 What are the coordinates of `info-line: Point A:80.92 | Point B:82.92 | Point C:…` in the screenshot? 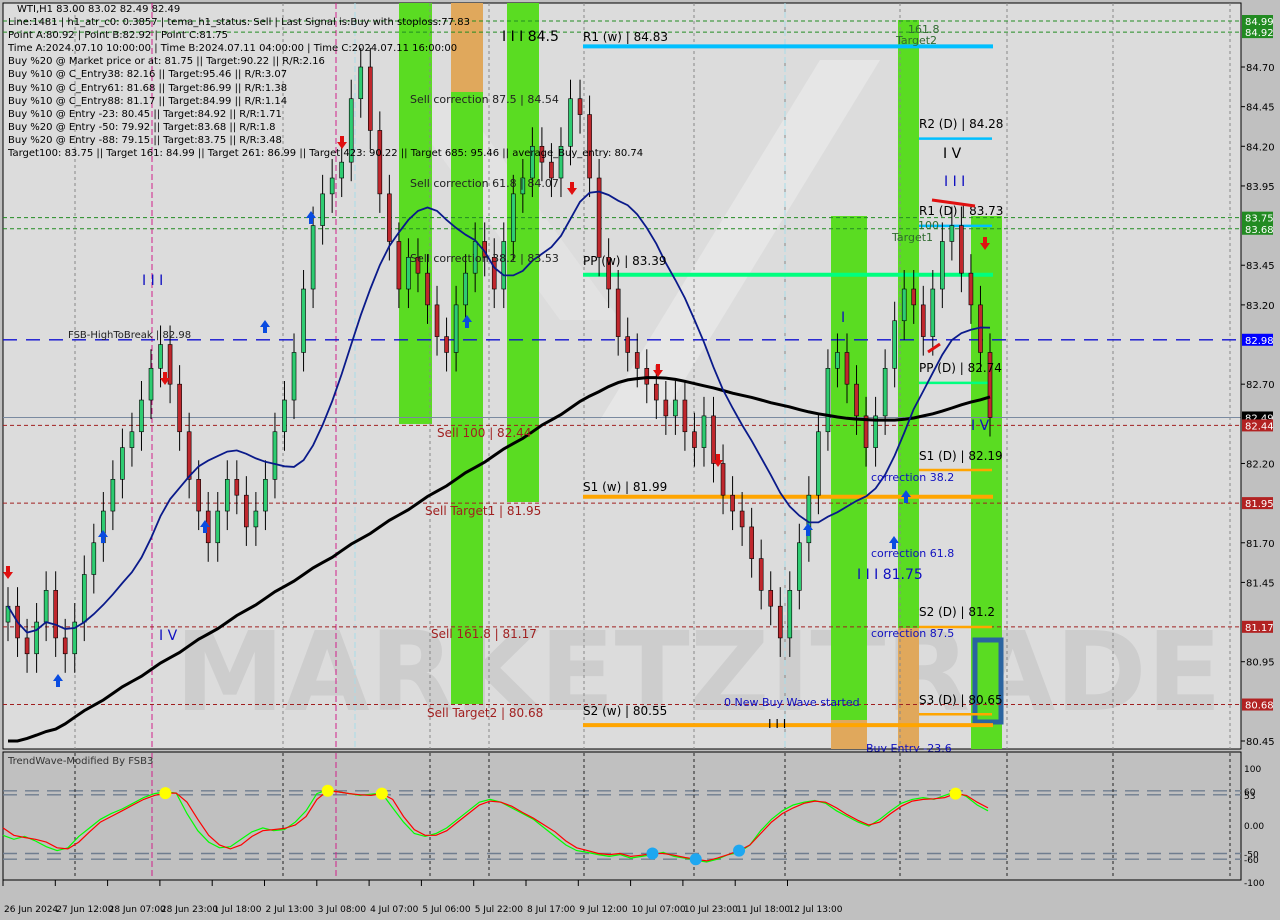 It's located at (118, 36).